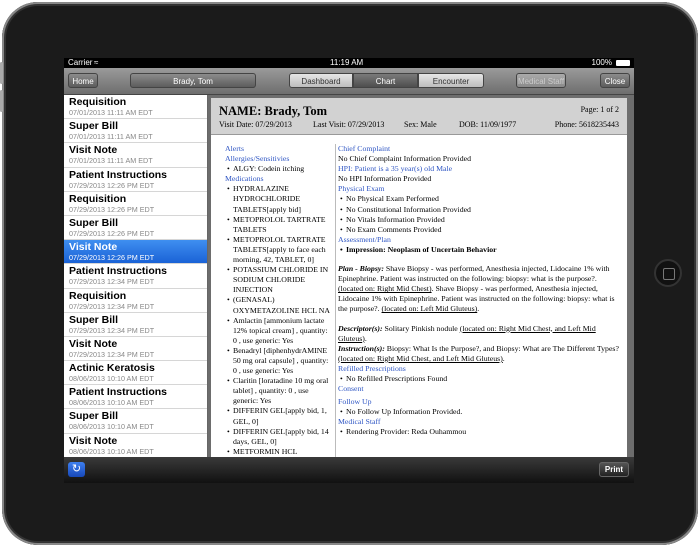 This screenshot has height=547, width=700. What do you see at coordinates (359, 422) in the screenshot?
I see `medical-staff-heading: Medical Staff` at bounding box center [359, 422].